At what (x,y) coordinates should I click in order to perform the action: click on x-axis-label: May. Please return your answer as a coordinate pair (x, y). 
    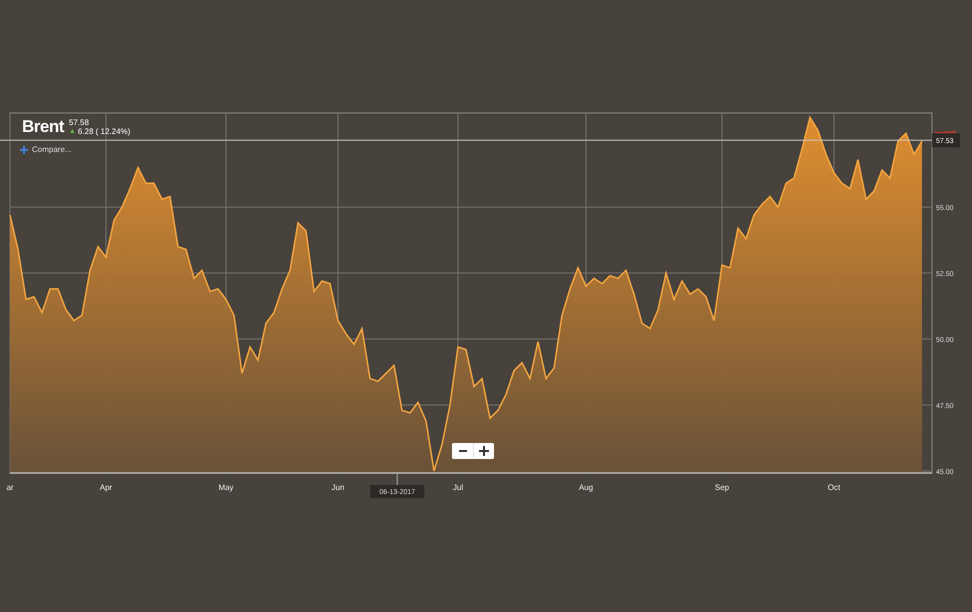
    Looking at the image, I should click on (226, 487).